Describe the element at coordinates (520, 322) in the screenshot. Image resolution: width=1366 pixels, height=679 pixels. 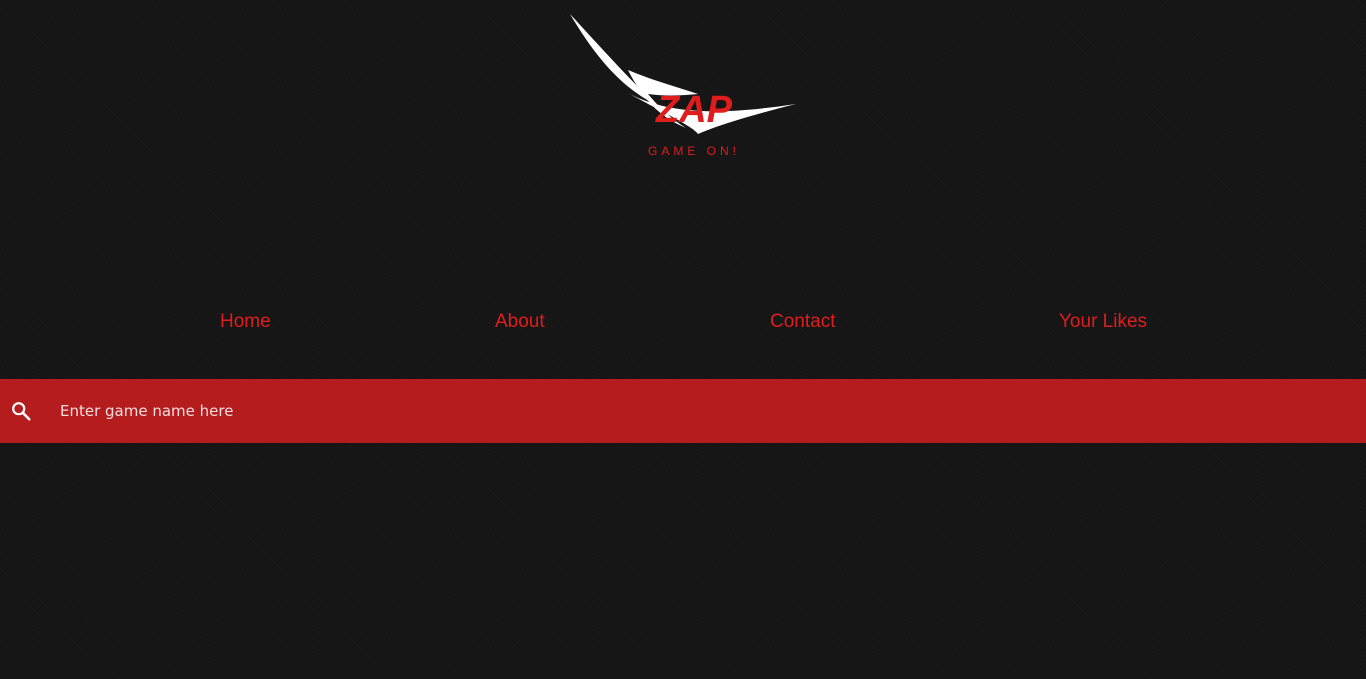
I see `nav-about-link: About` at that location.